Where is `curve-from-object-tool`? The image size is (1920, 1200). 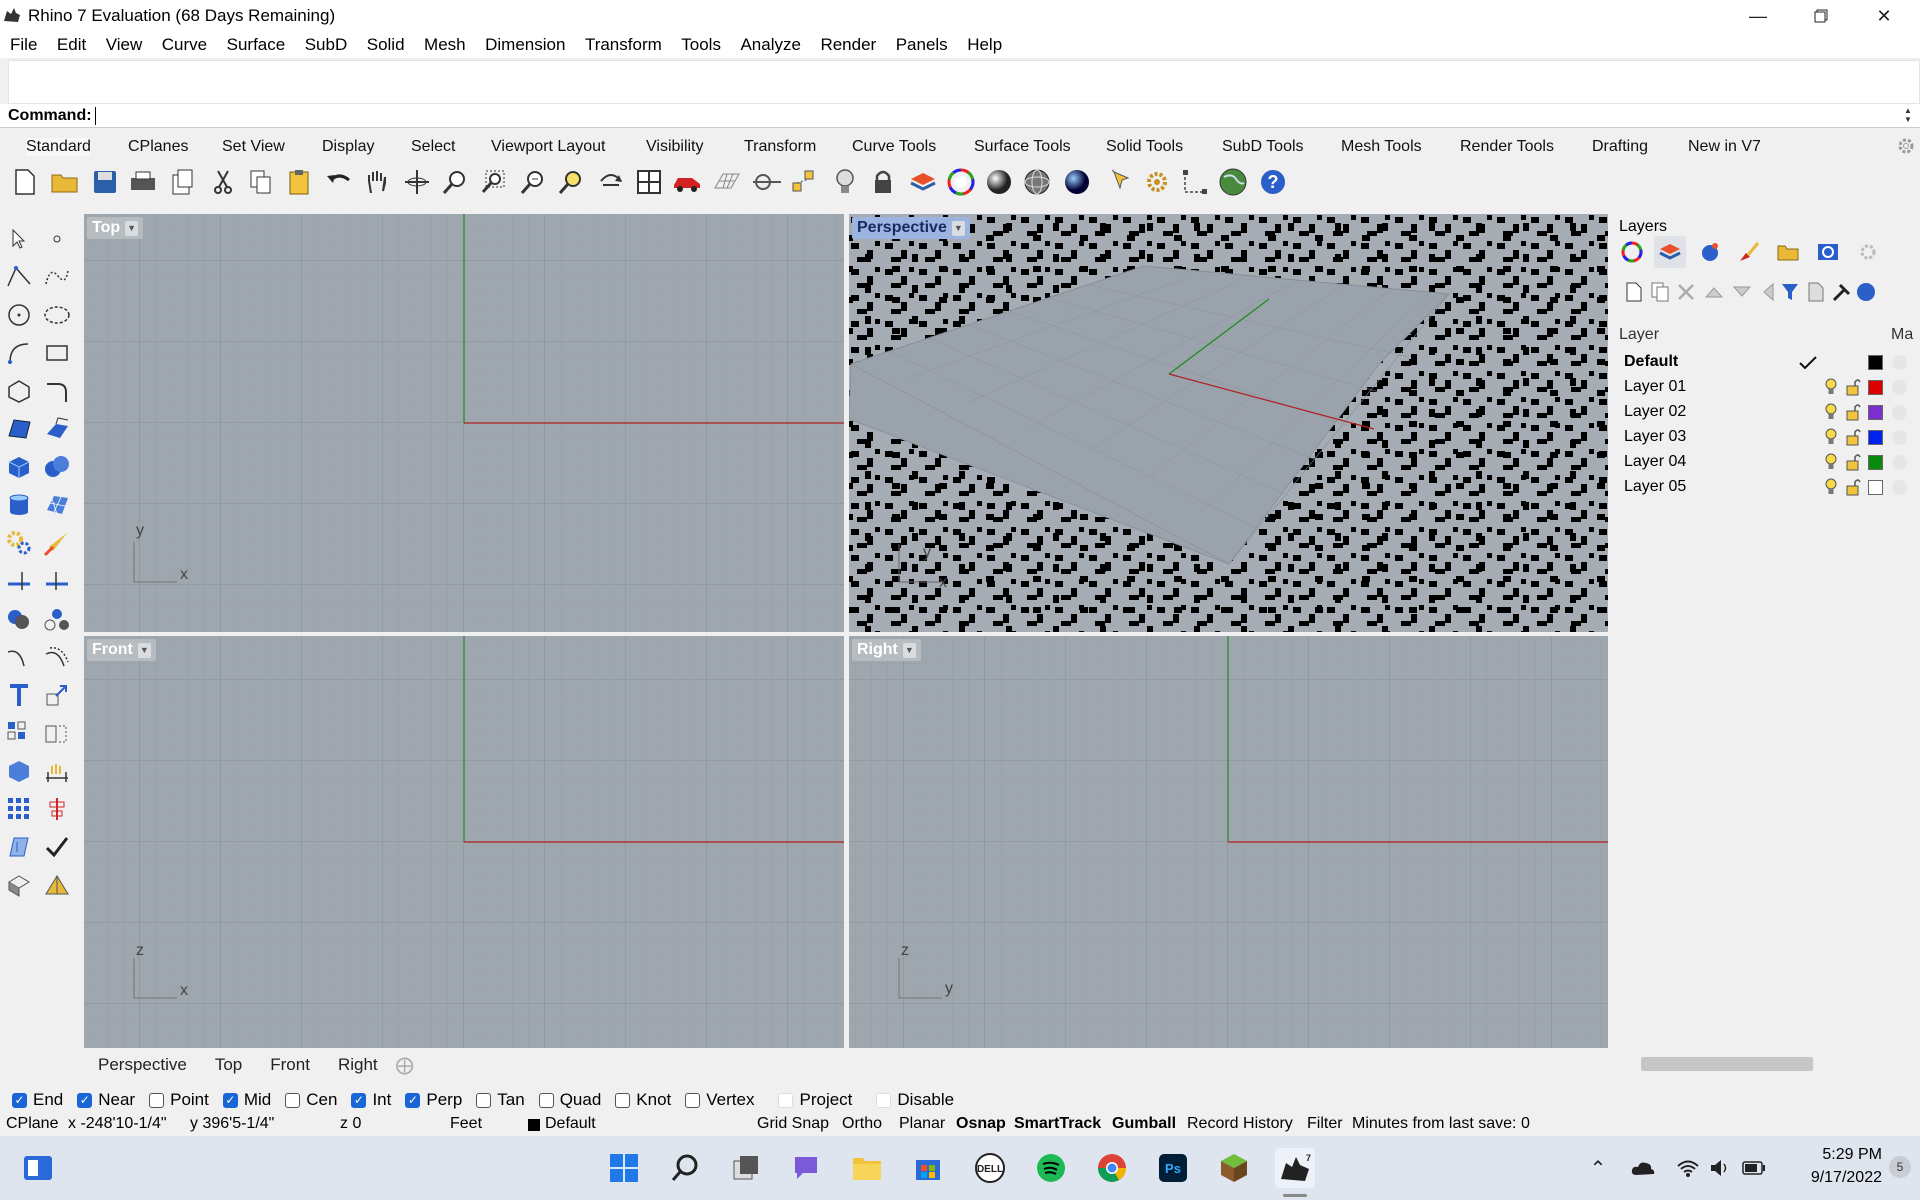 curve-from-object-tool is located at coordinates (19, 657).